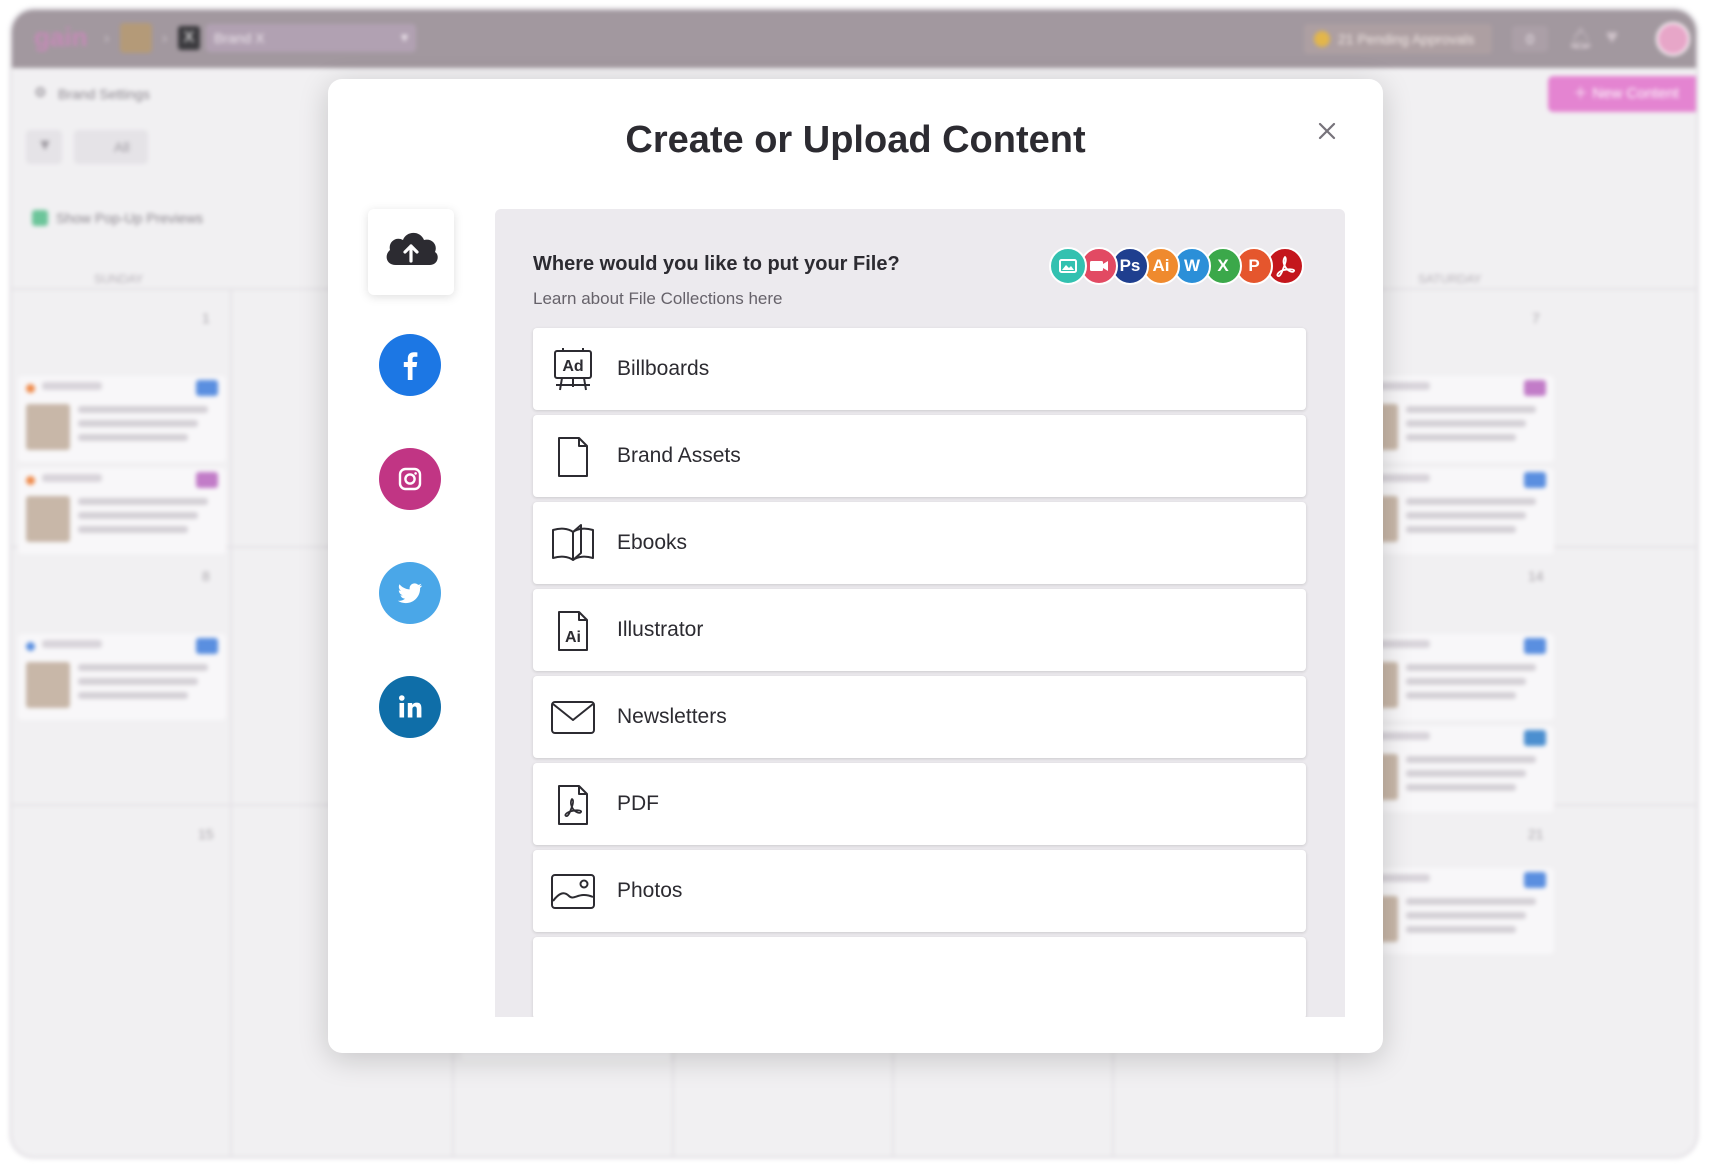 The width and height of the screenshot is (1710, 1164). Describe the element at coordinates (1406, 39) in the screenshot. I see `pending-approvals-label: 21 Pending Approvals` at that location.